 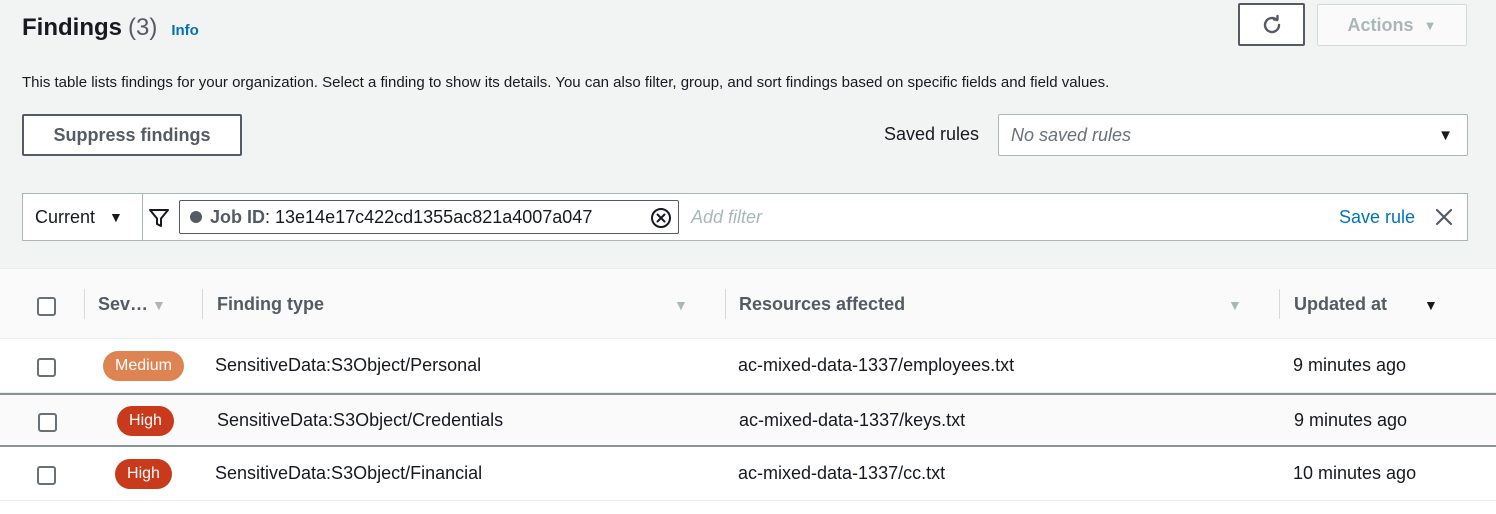 What do you see at coordinates (661, 218) in the screenshot?
I see `remove-token-icon` at bounding box center [661, 218].